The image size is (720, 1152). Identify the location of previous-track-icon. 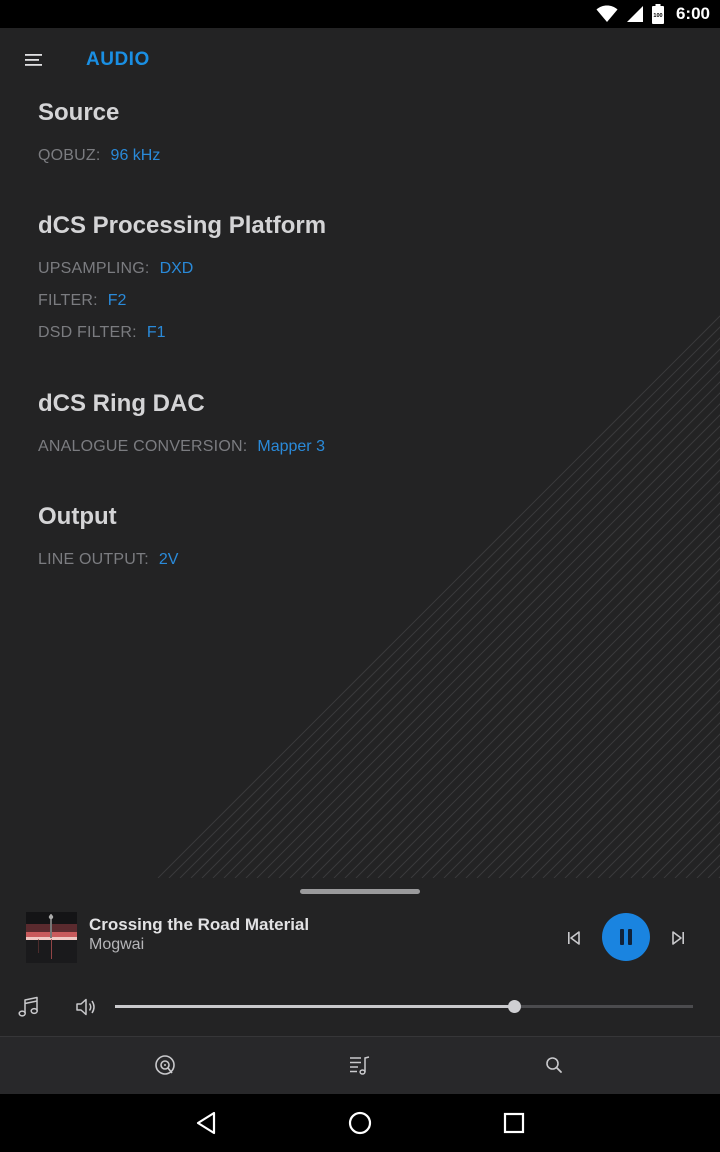
(573, 938).